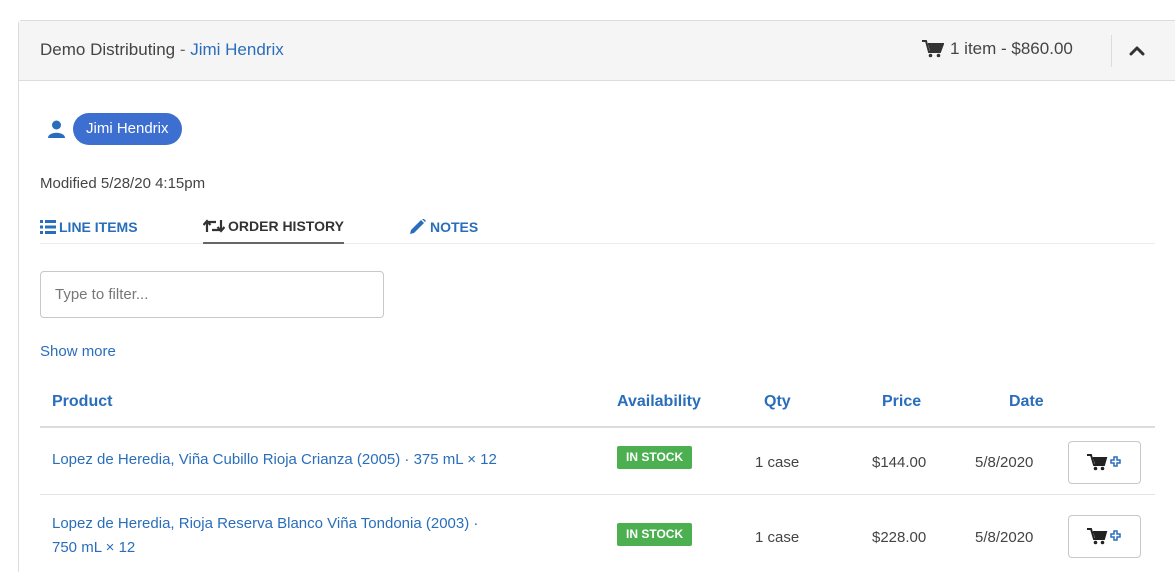 This screenshot has width=1175, height=572. What do you see at coordinates (127, 129) in the screenshot?
I see `customer-pill: Jimi Hendrix` at bounding box center [127, 129].